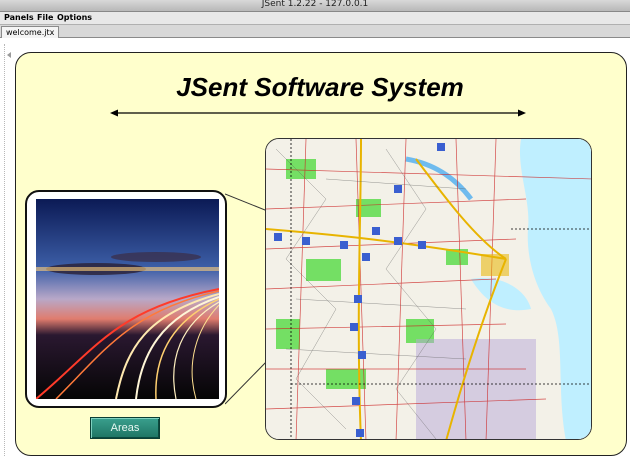 This screenshot has width=630, height=459. I want to click on window-title: JSent 1.2.22 - 127.0.0.1, so click(315, 4).